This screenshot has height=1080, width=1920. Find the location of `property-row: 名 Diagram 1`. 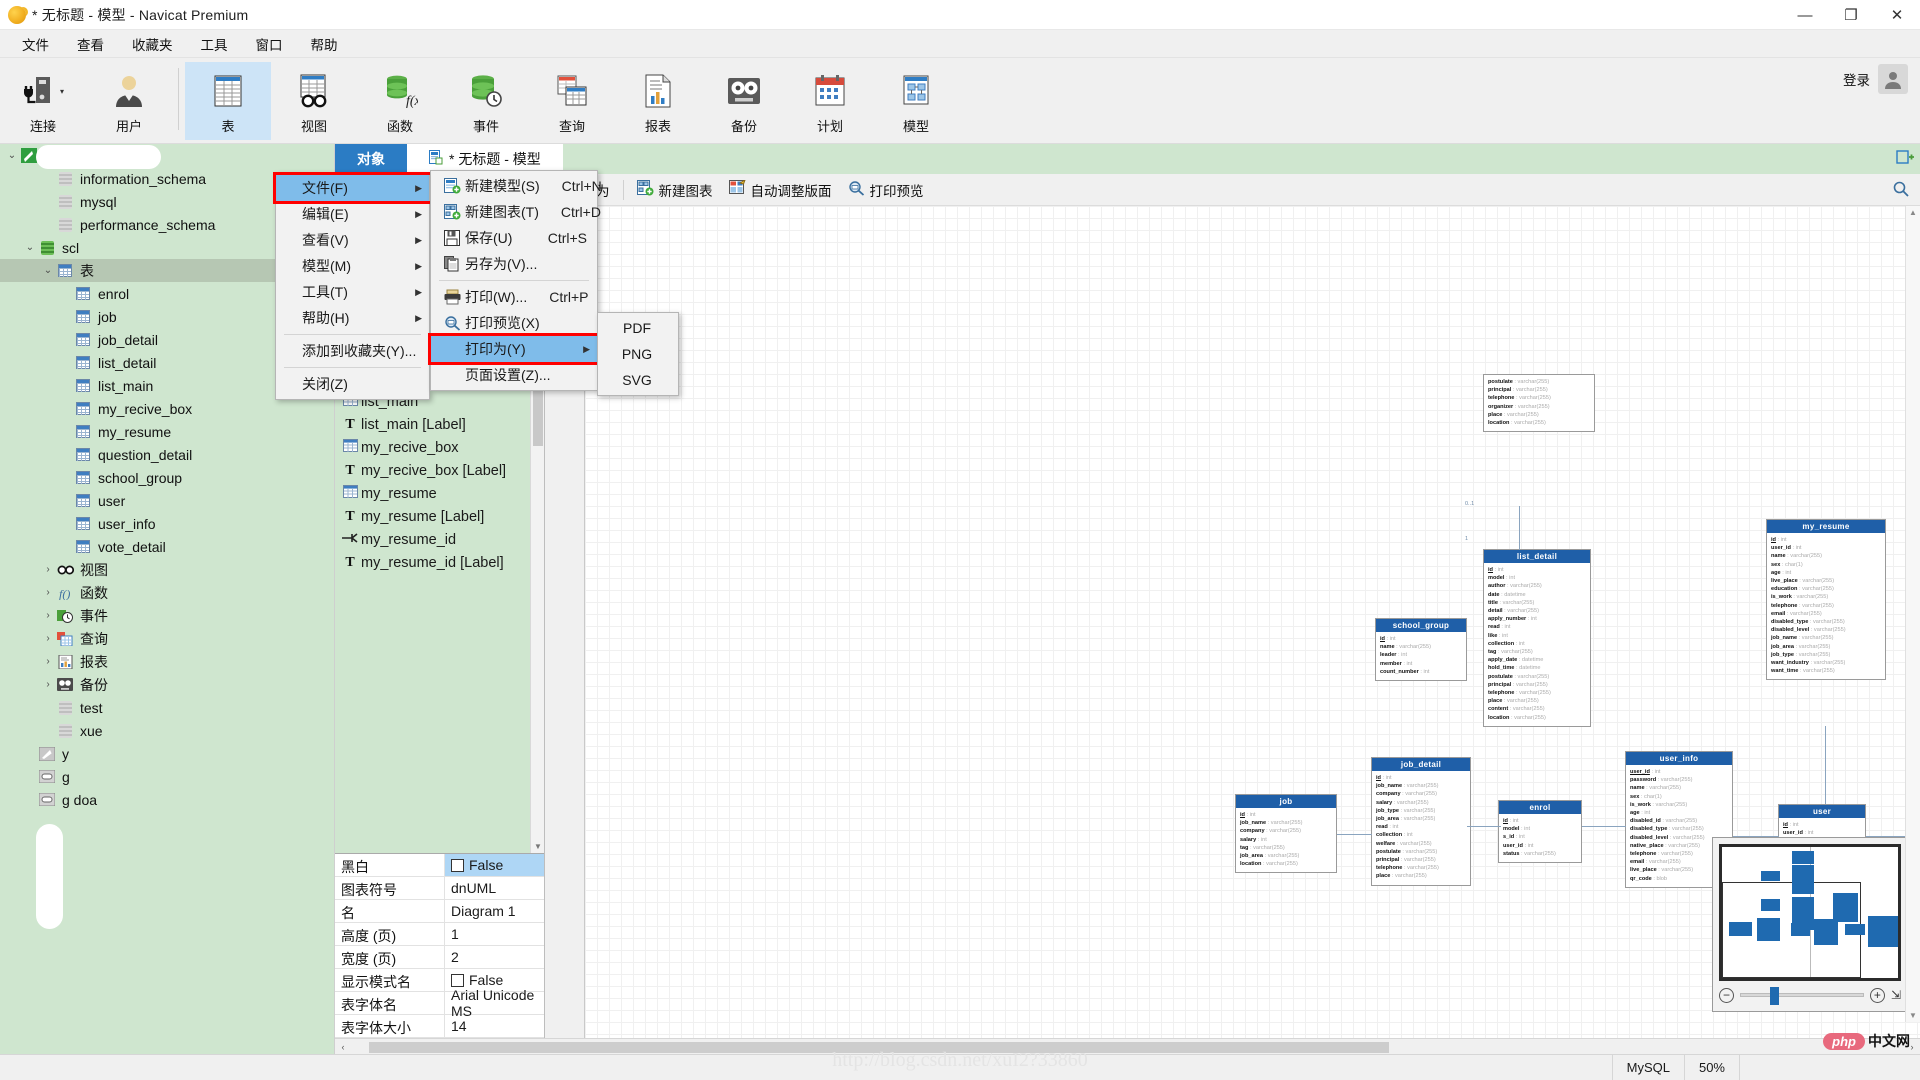

property-row: 名 Diagram 1 is located at coordinates (439, 911).